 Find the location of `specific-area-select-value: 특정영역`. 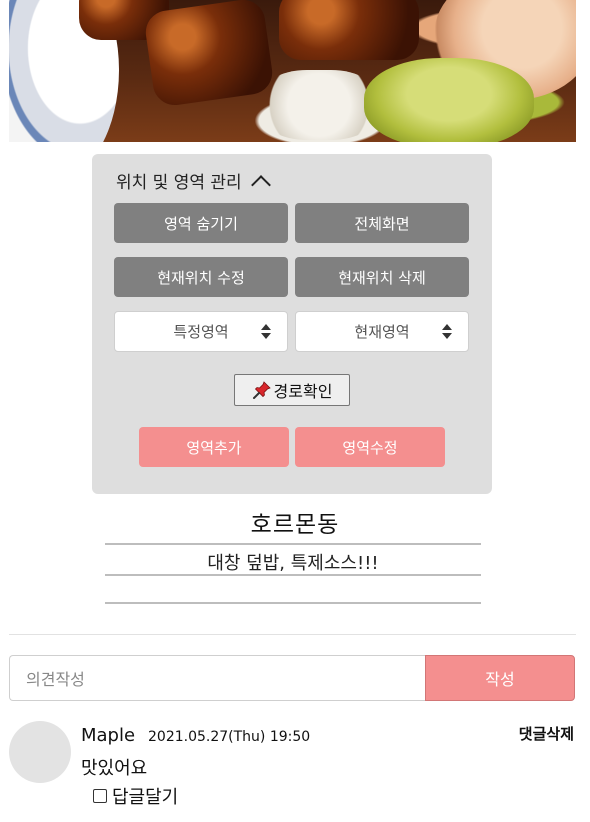

specific-area-select-value: 특정영역 is located at coordinates (201, 332).